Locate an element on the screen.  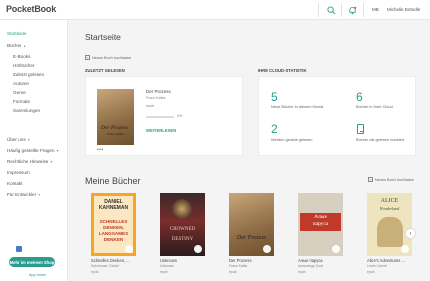
book-read-icon is located at coordinates (360, 129).